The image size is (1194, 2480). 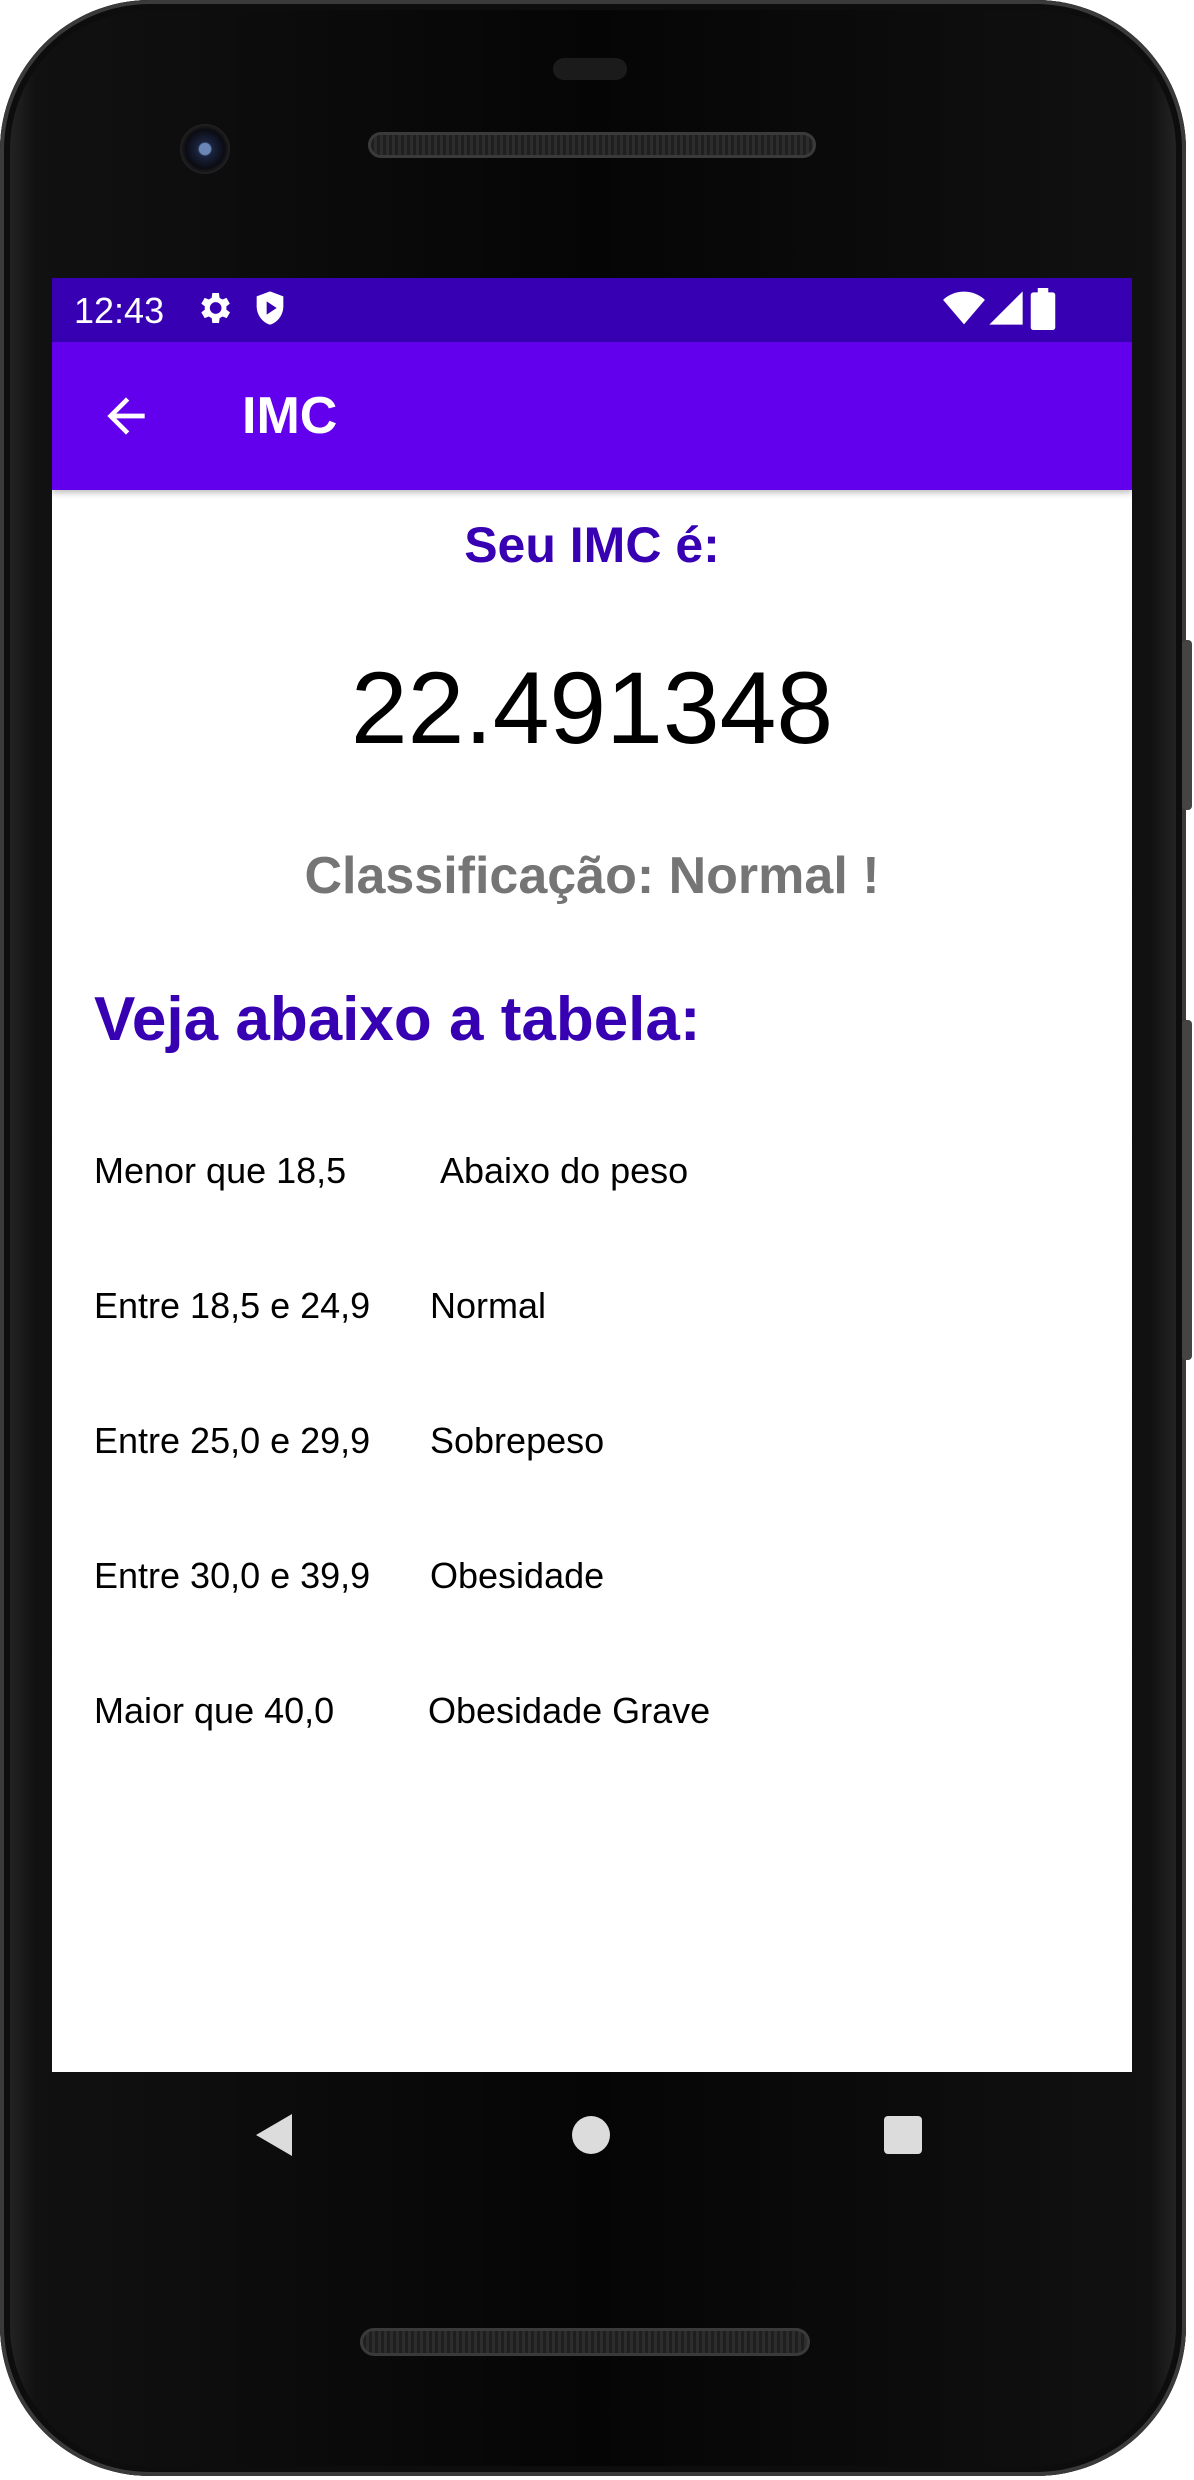 What do you see at coordinates (1187, 1190) in the screenshot?
I see `volume-button` at bounding box center [1187, 1190].